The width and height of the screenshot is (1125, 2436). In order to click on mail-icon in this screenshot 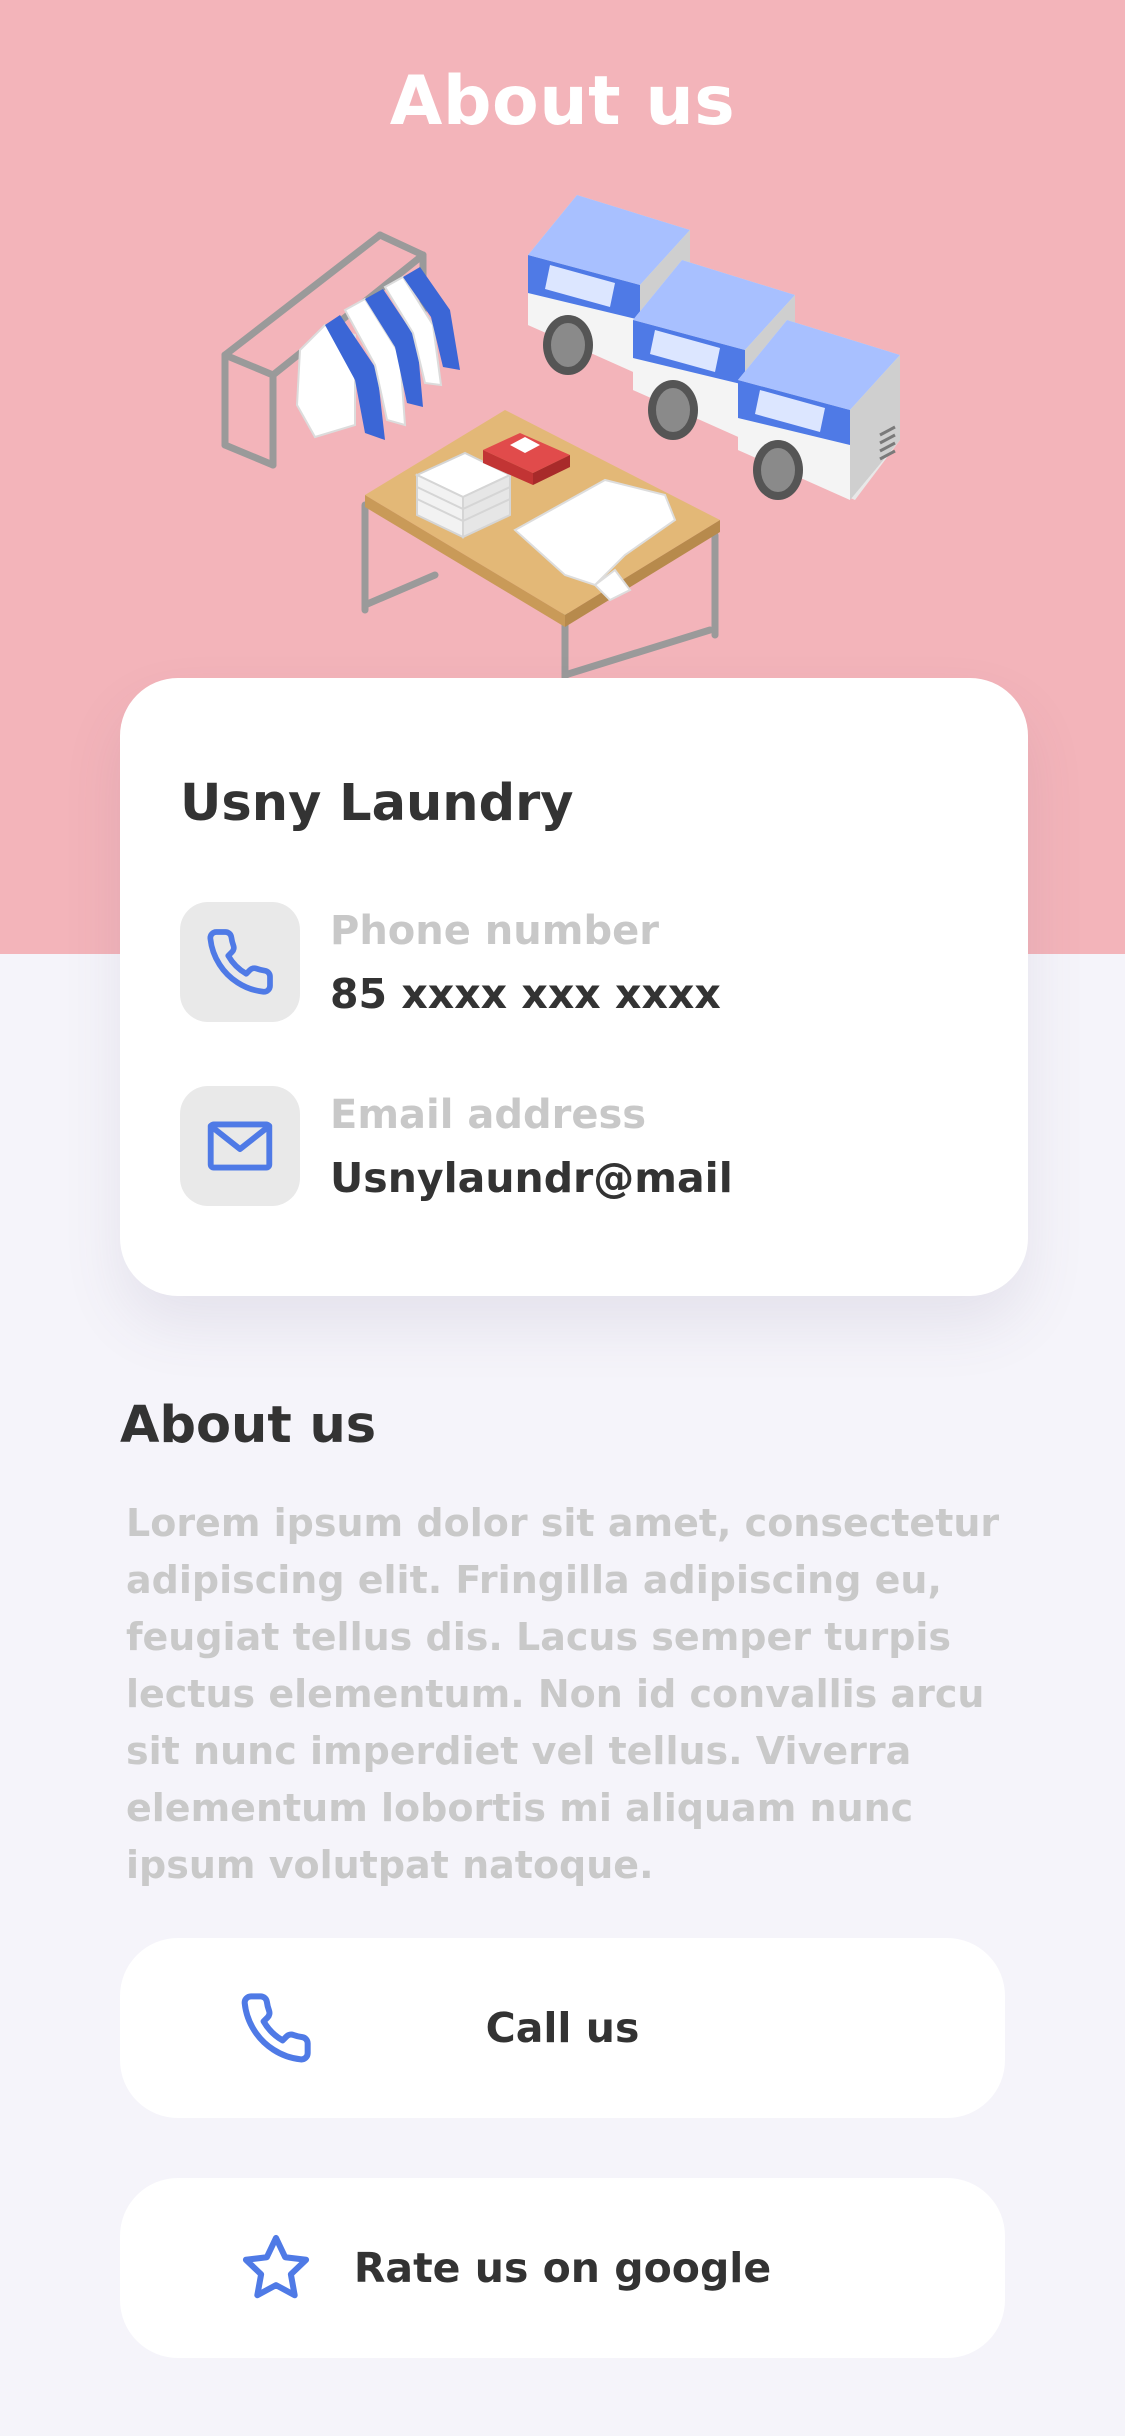, I will do `click(240, 1146)`.